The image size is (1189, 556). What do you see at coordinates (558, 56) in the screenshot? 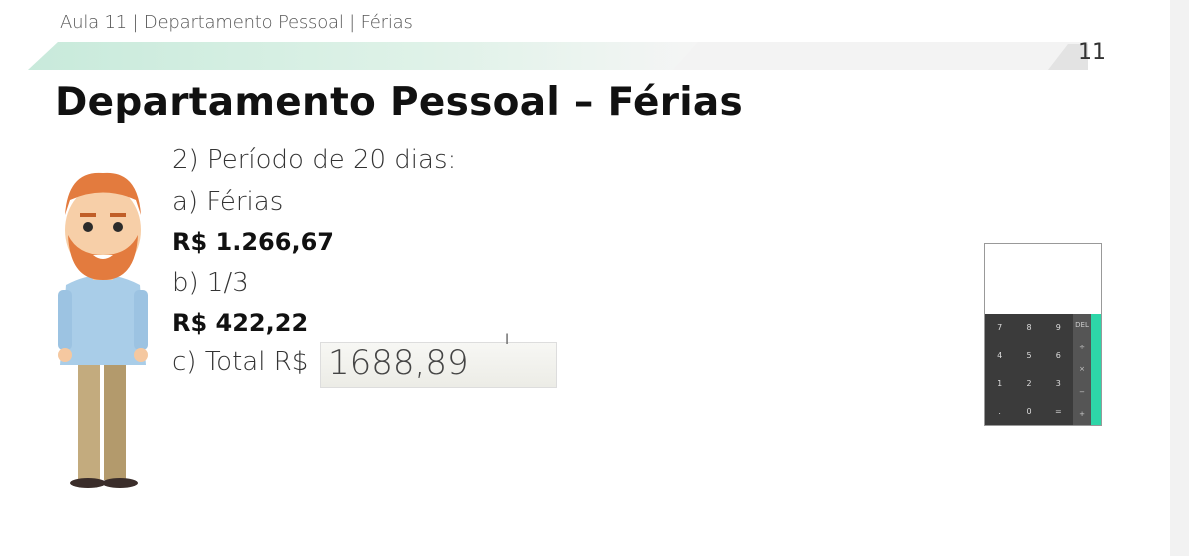
I see `header-band` at bounding box center [558, 56].